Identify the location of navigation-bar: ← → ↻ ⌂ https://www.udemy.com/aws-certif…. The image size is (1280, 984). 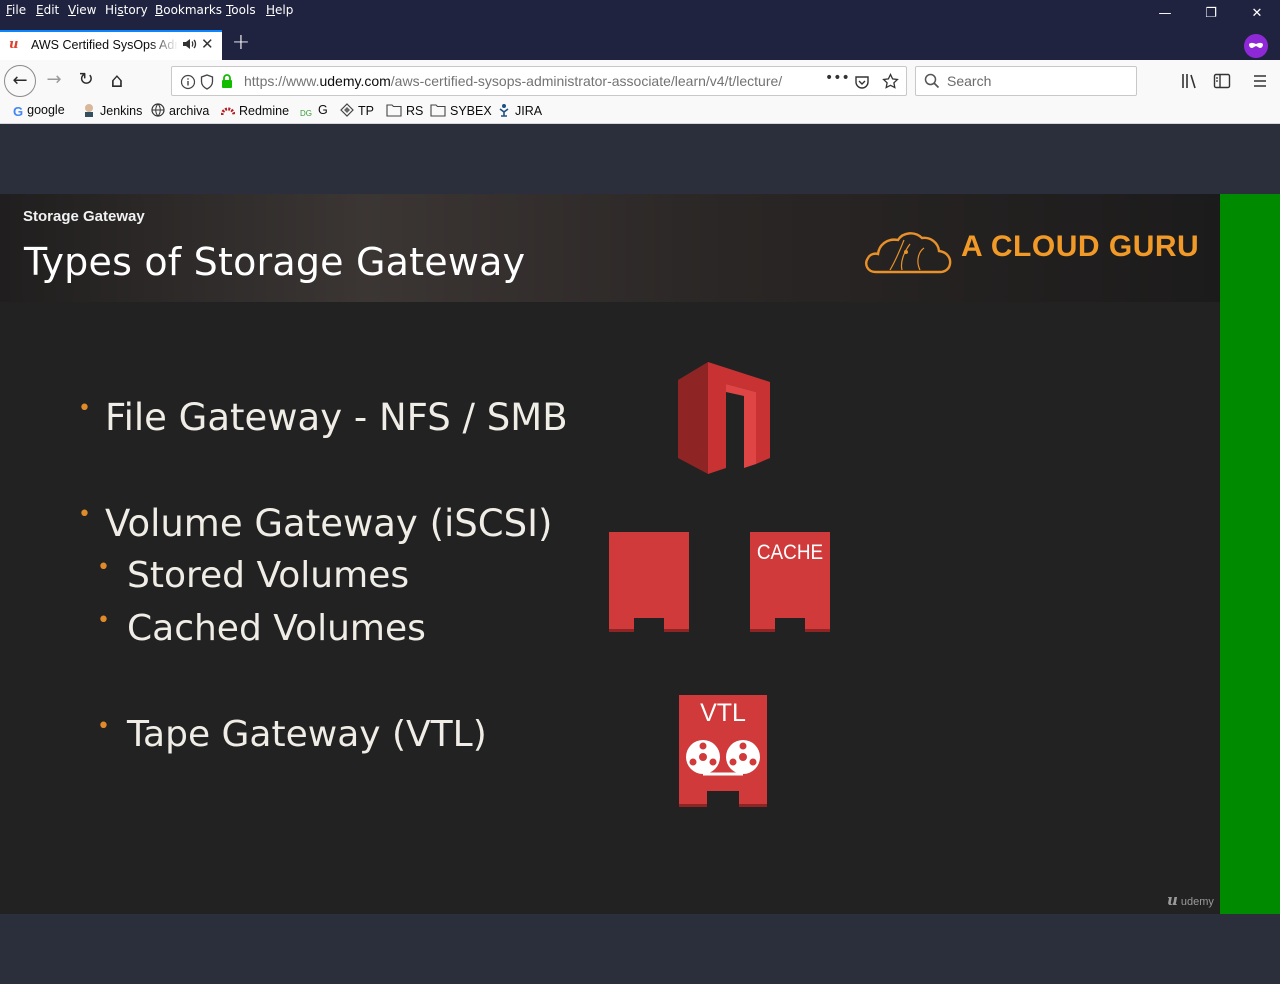
(640, 80).